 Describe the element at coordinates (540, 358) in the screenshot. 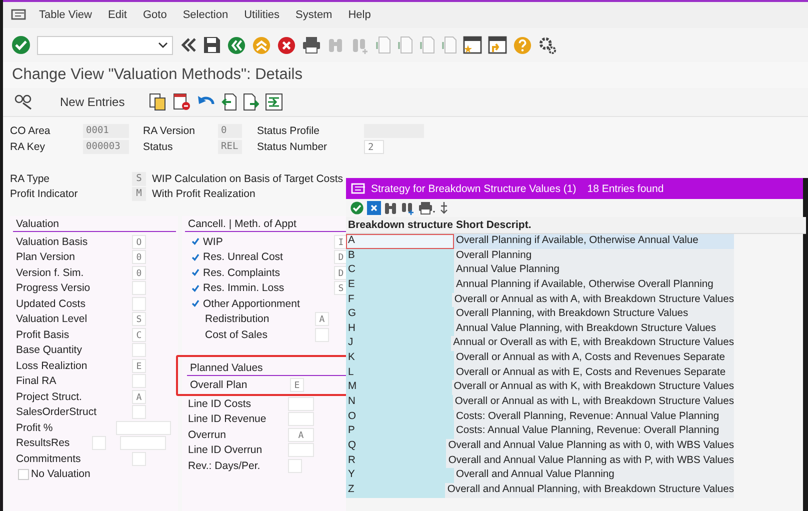

I see `list-row: K Overall or Annual as with A, Costs and Revenues Separate` at that location.